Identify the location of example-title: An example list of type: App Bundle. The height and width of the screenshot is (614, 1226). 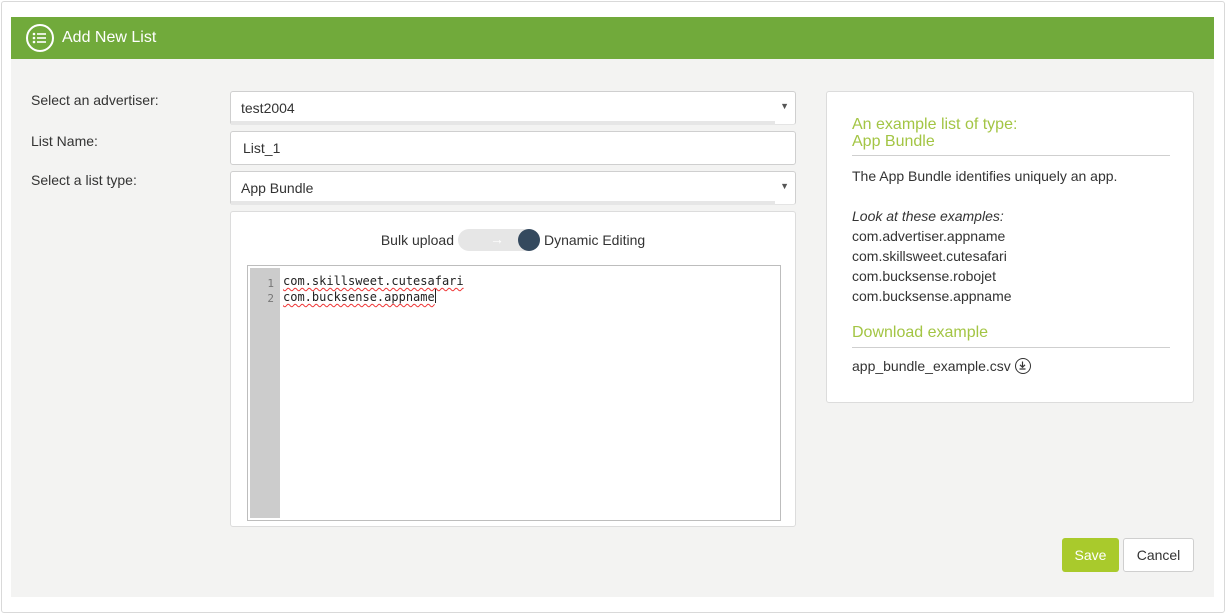
(1011, 136).